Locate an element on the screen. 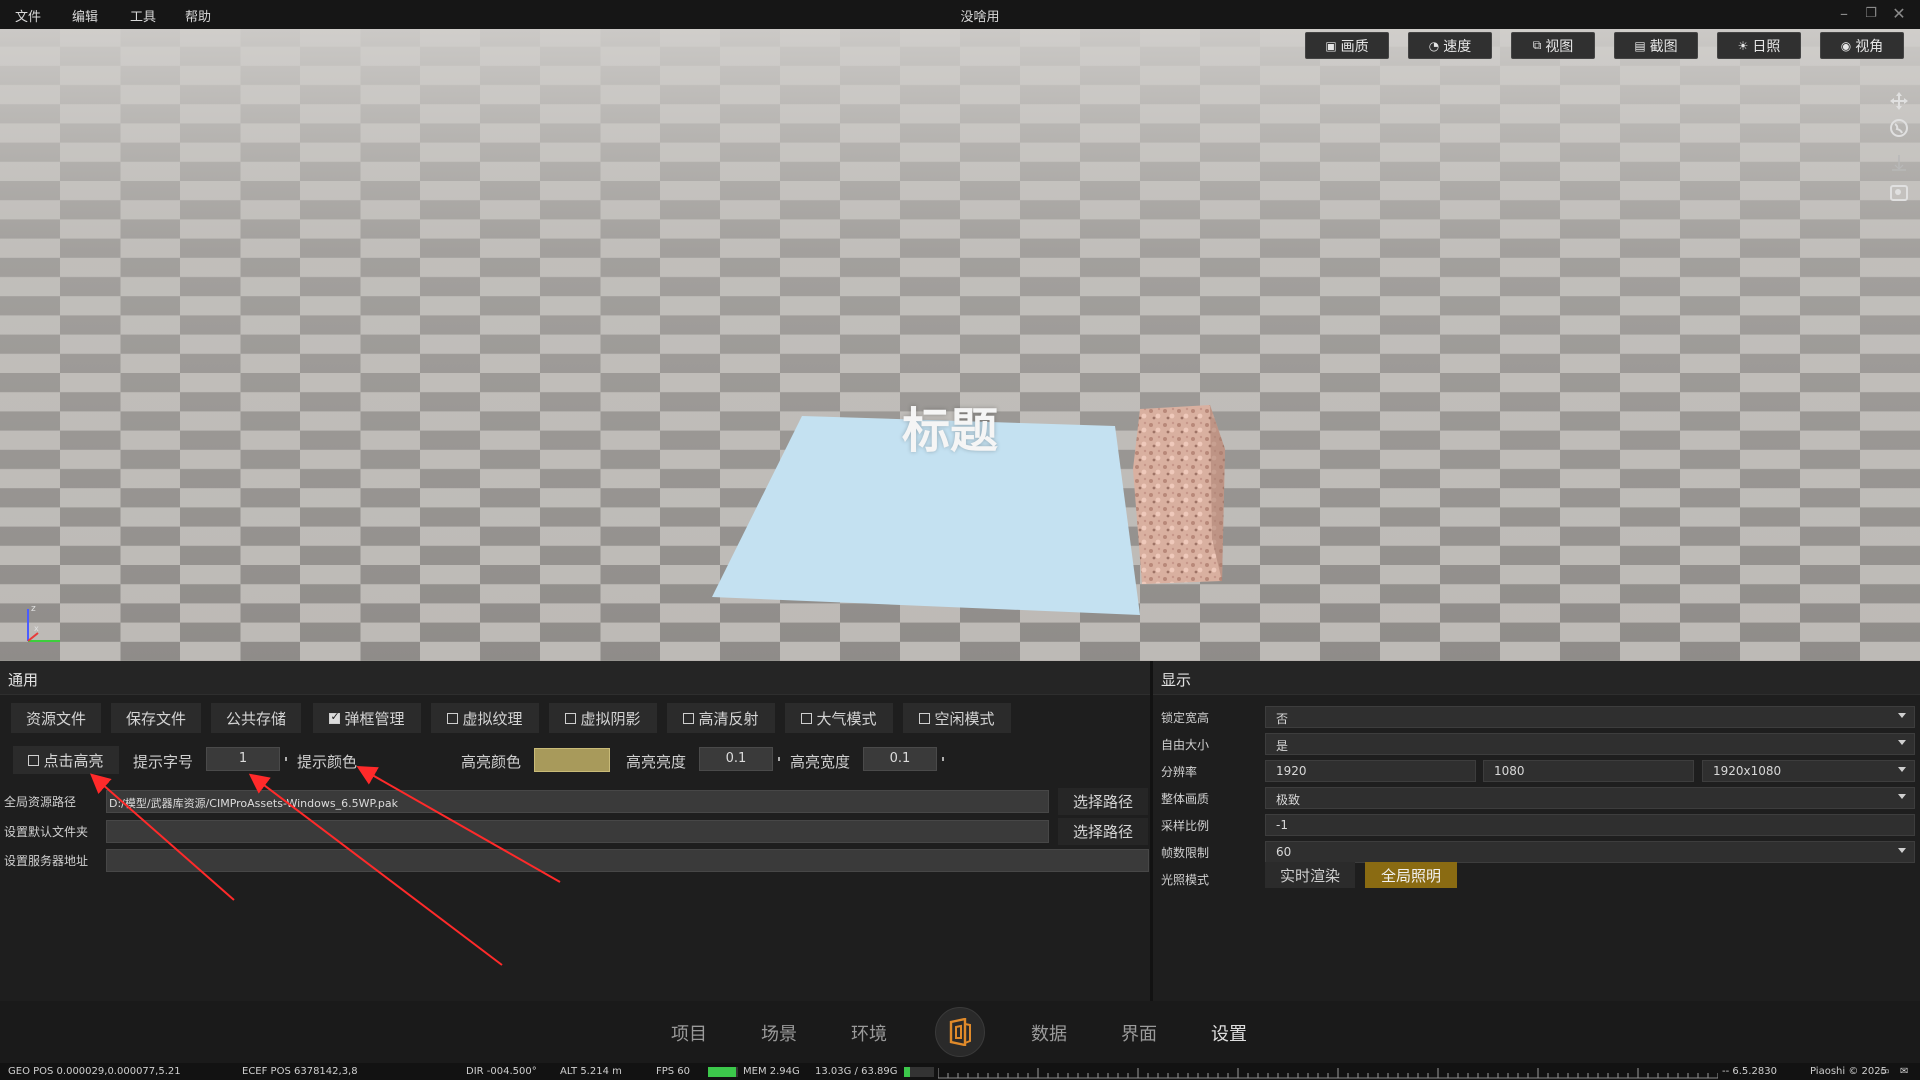  window-title: 没啥用 is located at coordinates (980, 17).